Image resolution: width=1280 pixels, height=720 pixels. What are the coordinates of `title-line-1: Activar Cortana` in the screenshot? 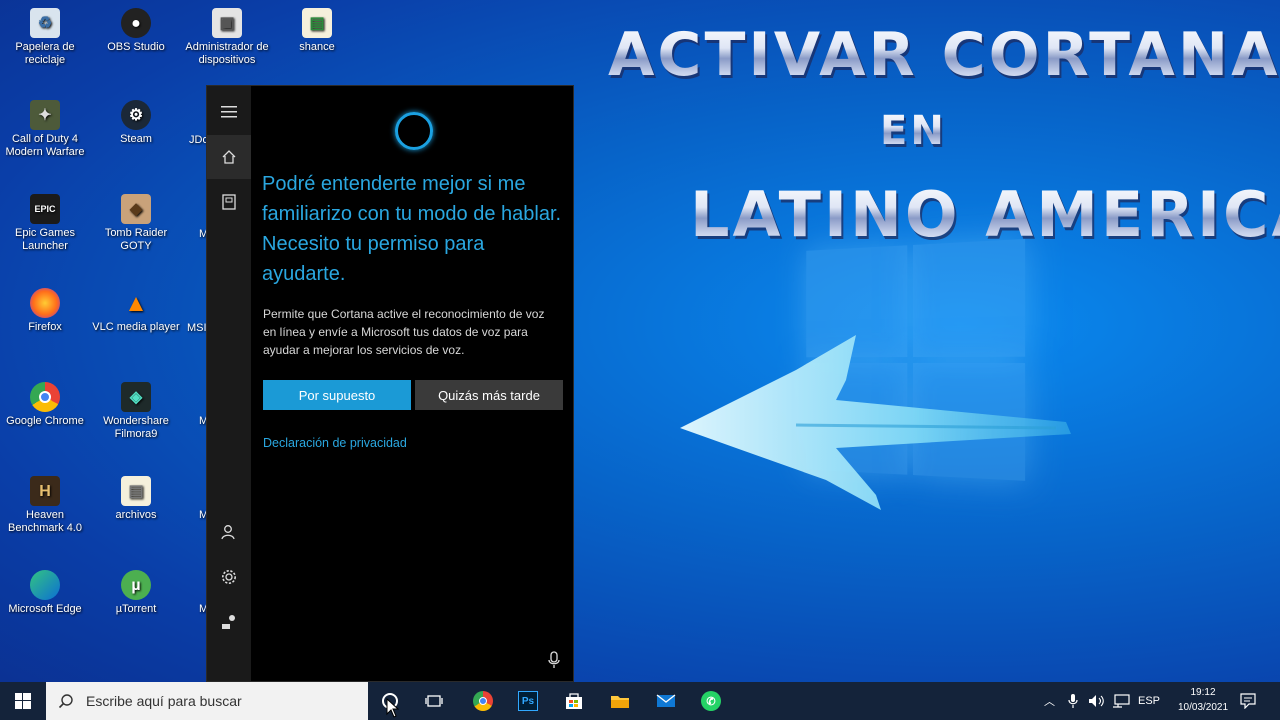 It's located at (944, 55).